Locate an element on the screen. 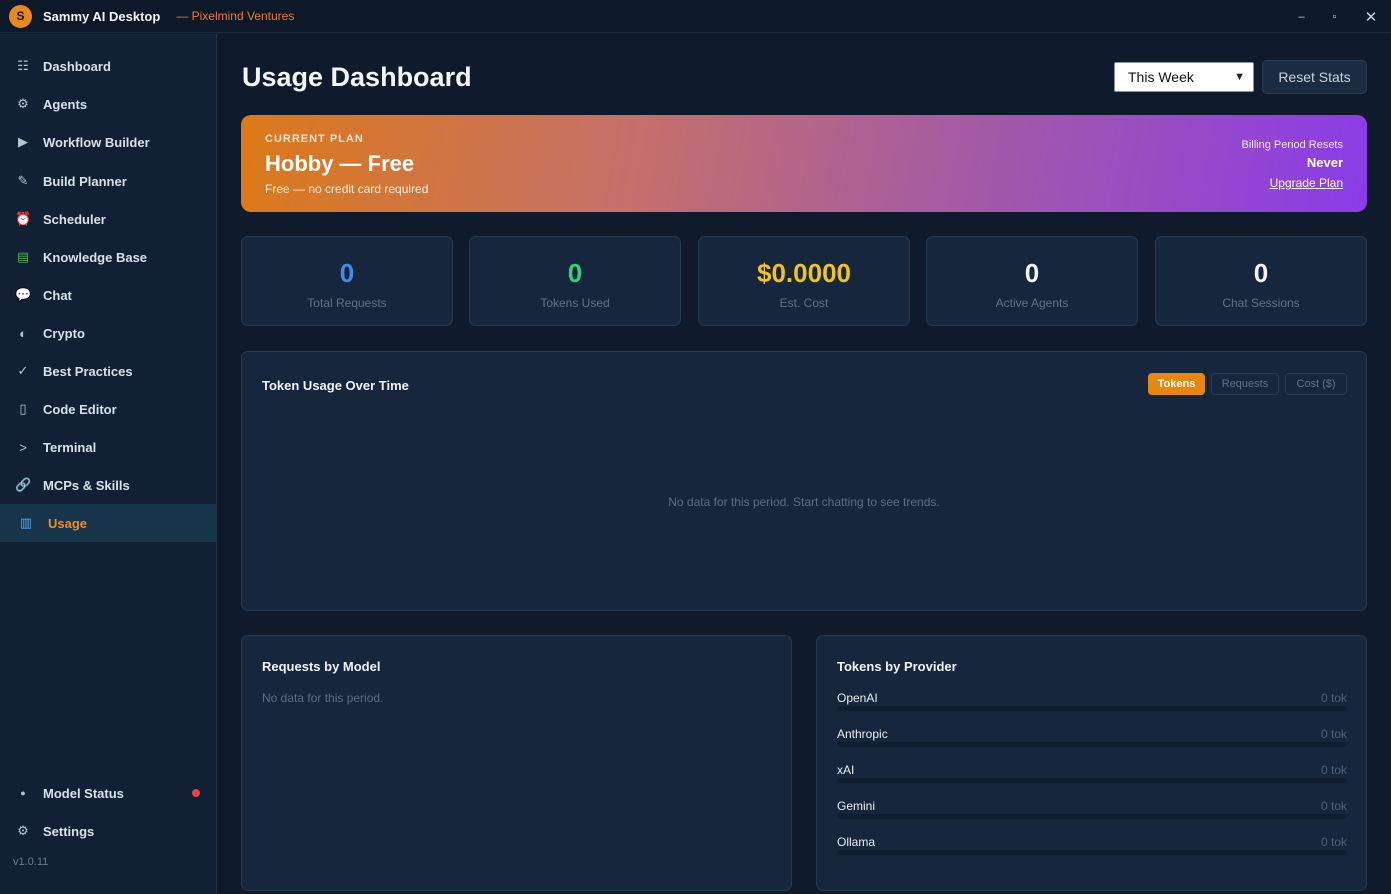  sidebar-item-chat: 💬 Chat is located at coordinates (108, 295).